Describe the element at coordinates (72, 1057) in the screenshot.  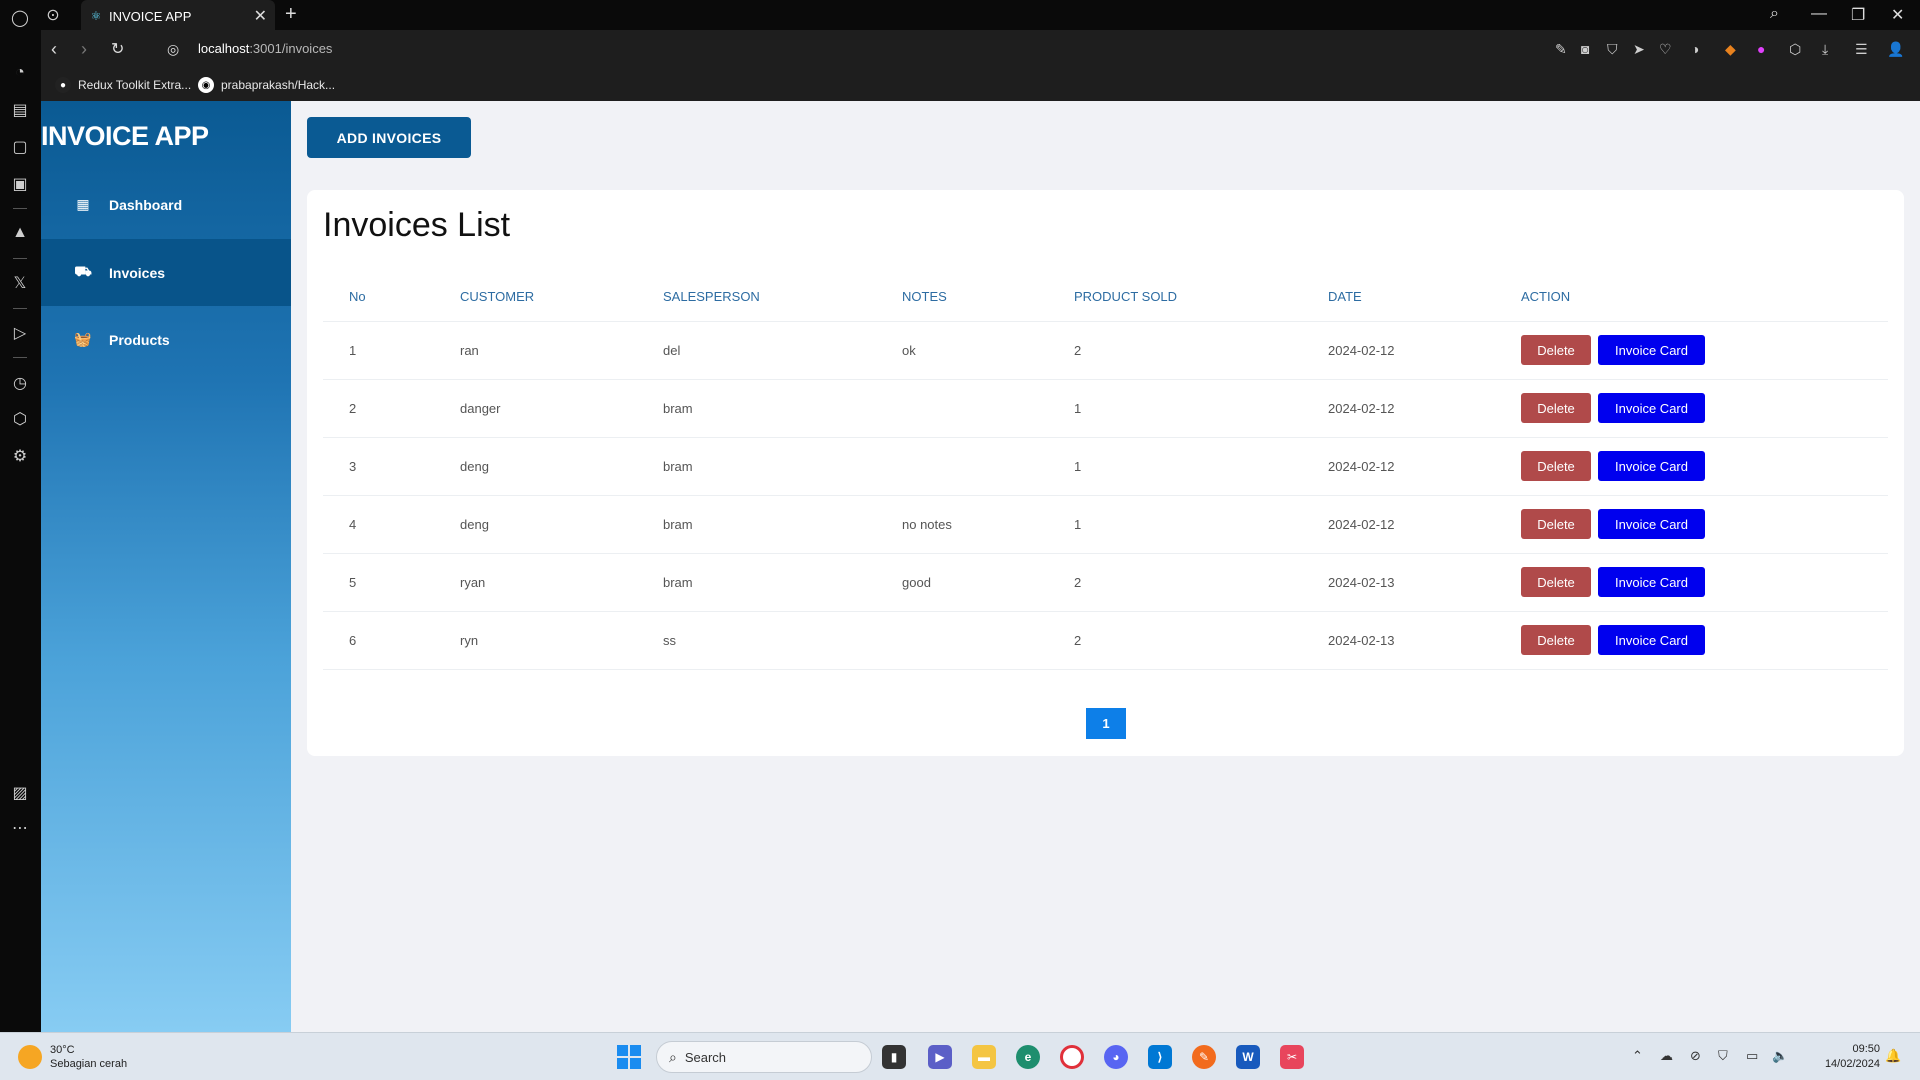
I see `weather-widget: 30°C Sebagian cerah` at that location.